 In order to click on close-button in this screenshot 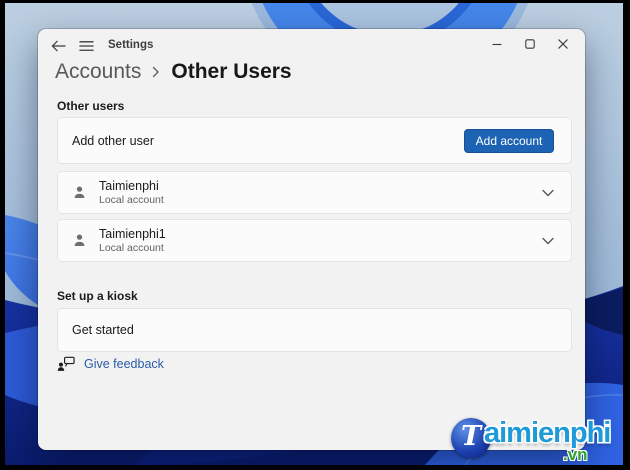, I will do `click(562, 44)`.